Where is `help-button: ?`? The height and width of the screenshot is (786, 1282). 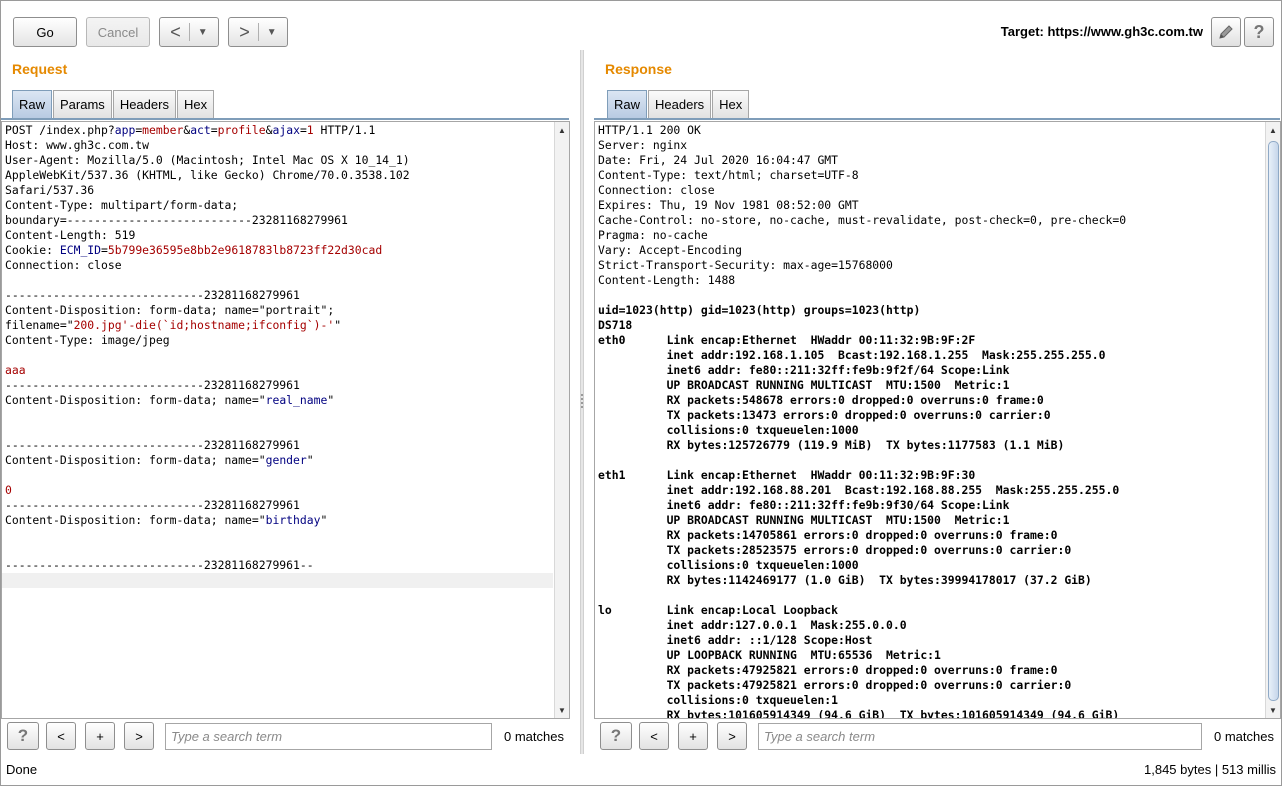 help-button: ? is located at coordinates (1259, 32).